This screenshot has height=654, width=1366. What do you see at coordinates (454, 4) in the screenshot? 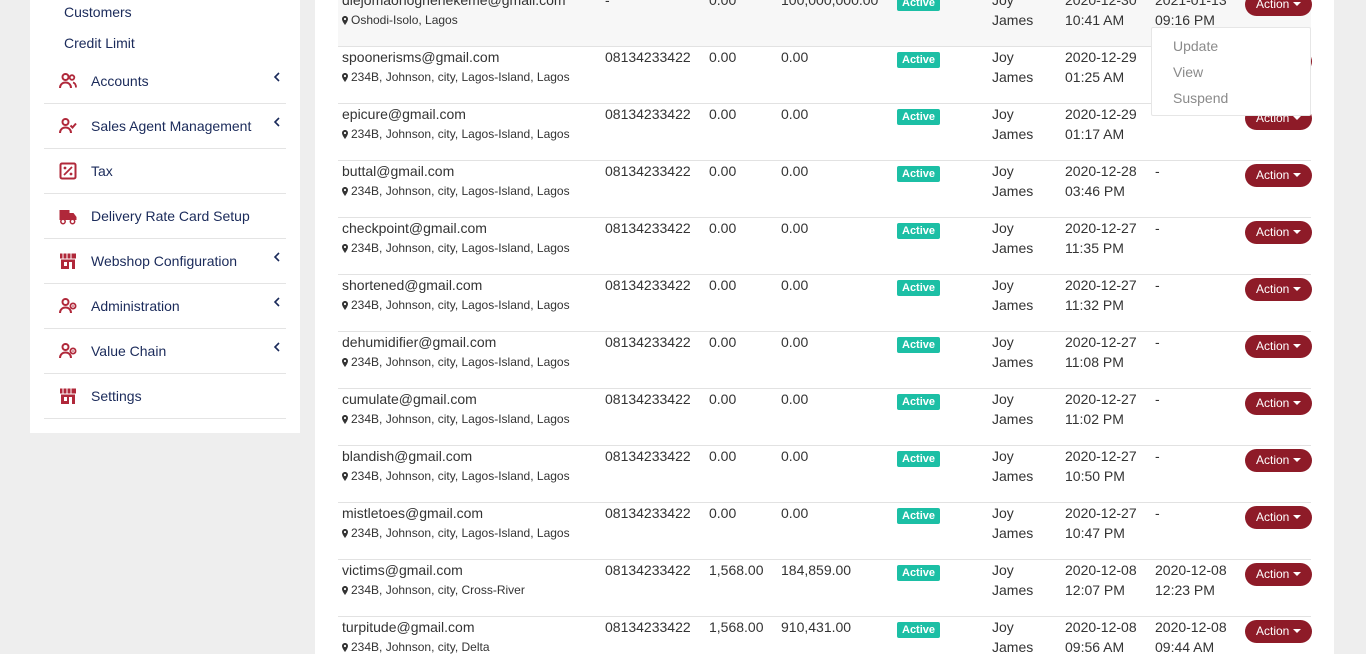
I see `customer-email: diejomaohoghenekeme@gmail.com` at bounding box center [454, 4].